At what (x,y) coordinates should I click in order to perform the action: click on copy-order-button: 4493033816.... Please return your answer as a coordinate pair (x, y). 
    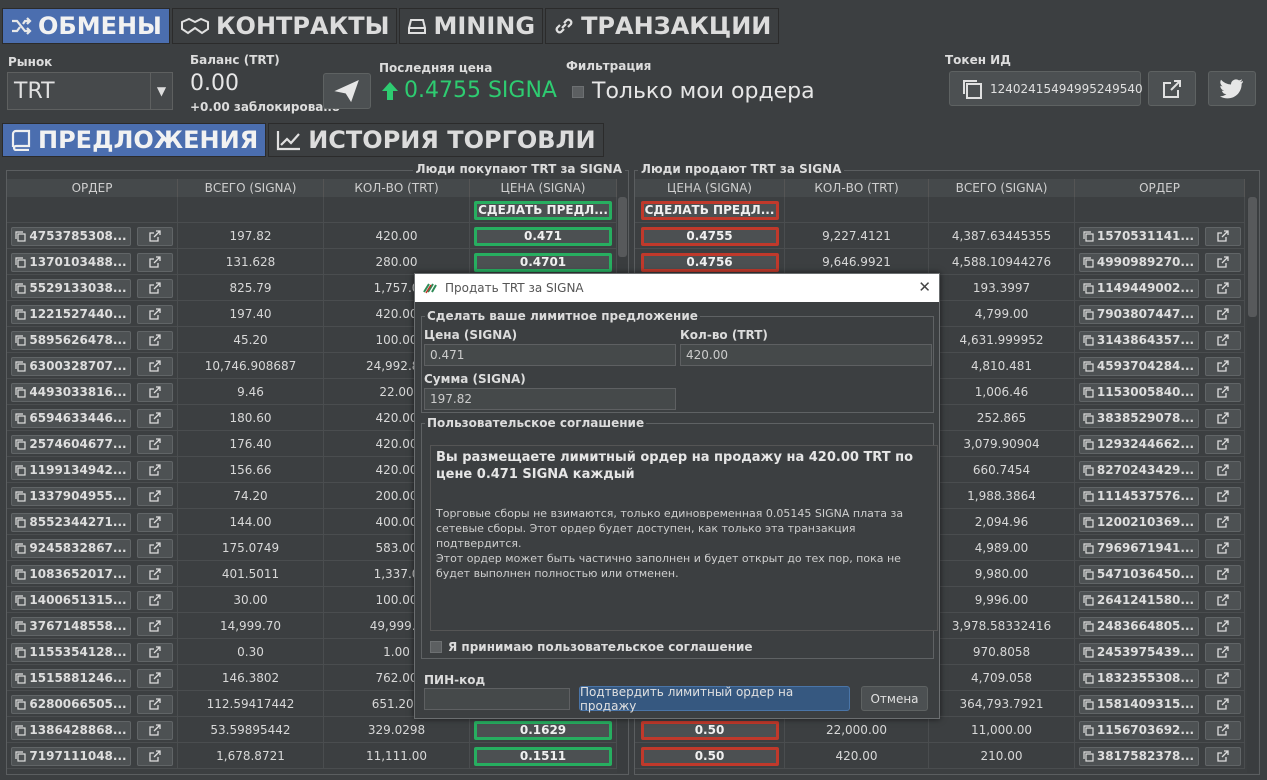
    Looking at the image, I should click on (71, 392).